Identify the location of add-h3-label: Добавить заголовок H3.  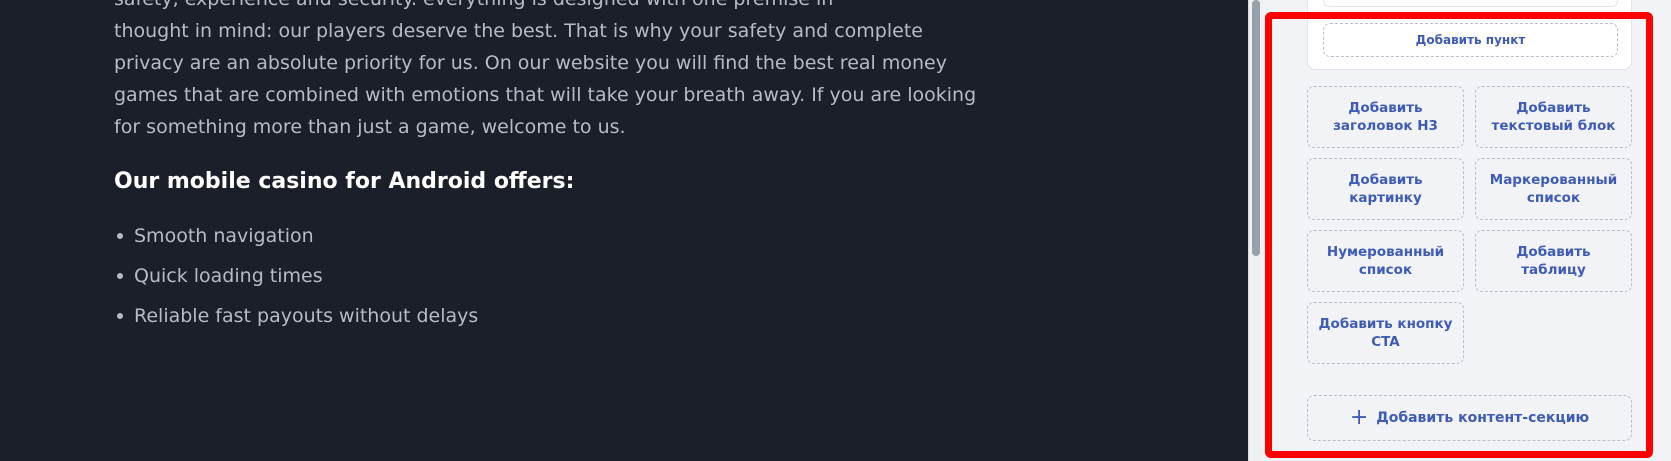
(1385, 117).